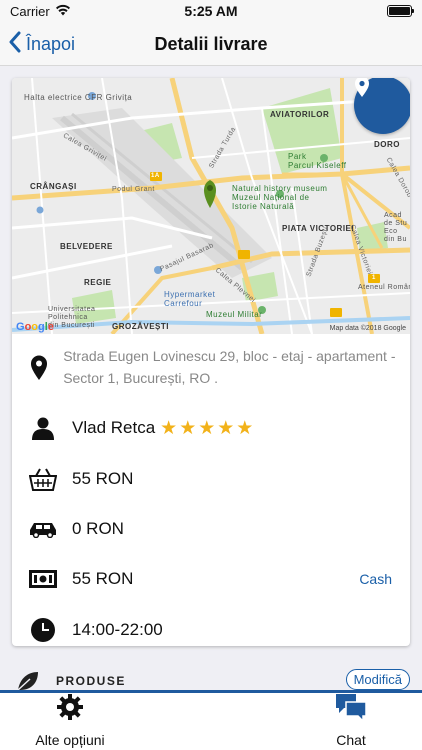 The image size is (422, 750). Describe the element at coordinates (190, 299) in the screenshot. I see `map-label-hypermarket: Hypermarket Carrefour` at that location.